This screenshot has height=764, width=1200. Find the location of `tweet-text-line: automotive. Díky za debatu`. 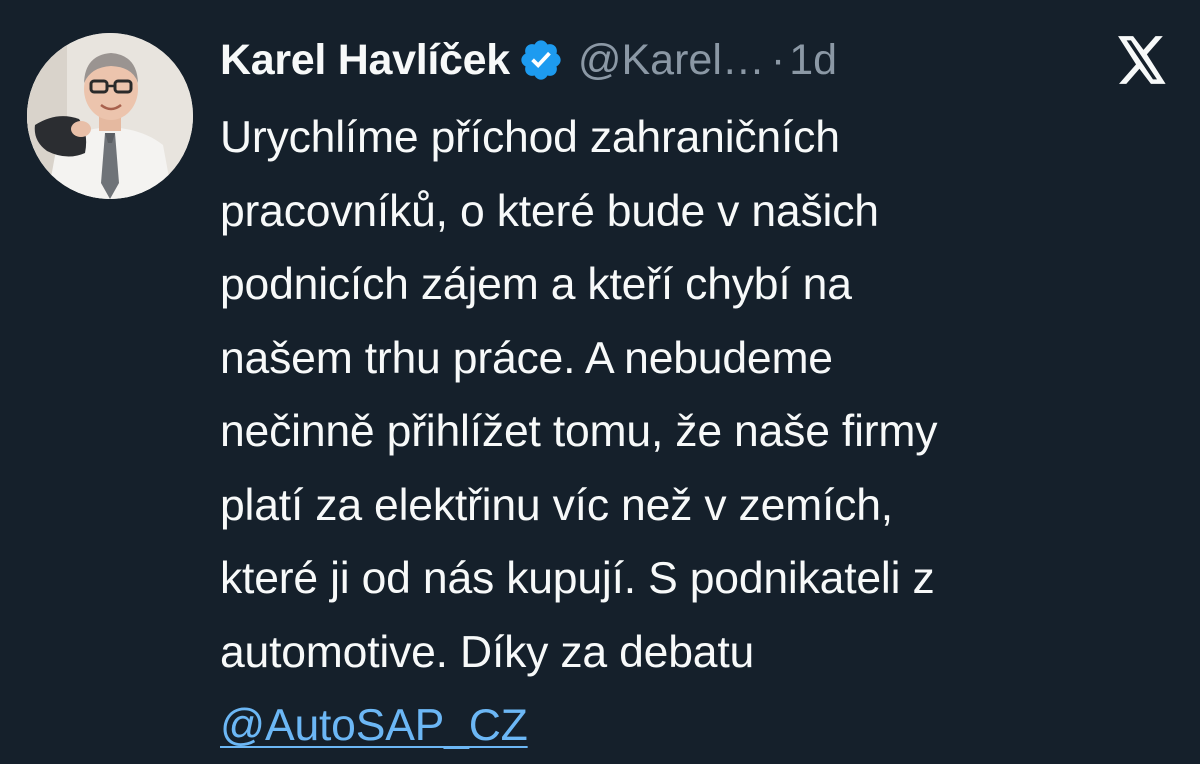

tweet-text-line: automotive. Díky za debatu is located at coordinates (487, 652).